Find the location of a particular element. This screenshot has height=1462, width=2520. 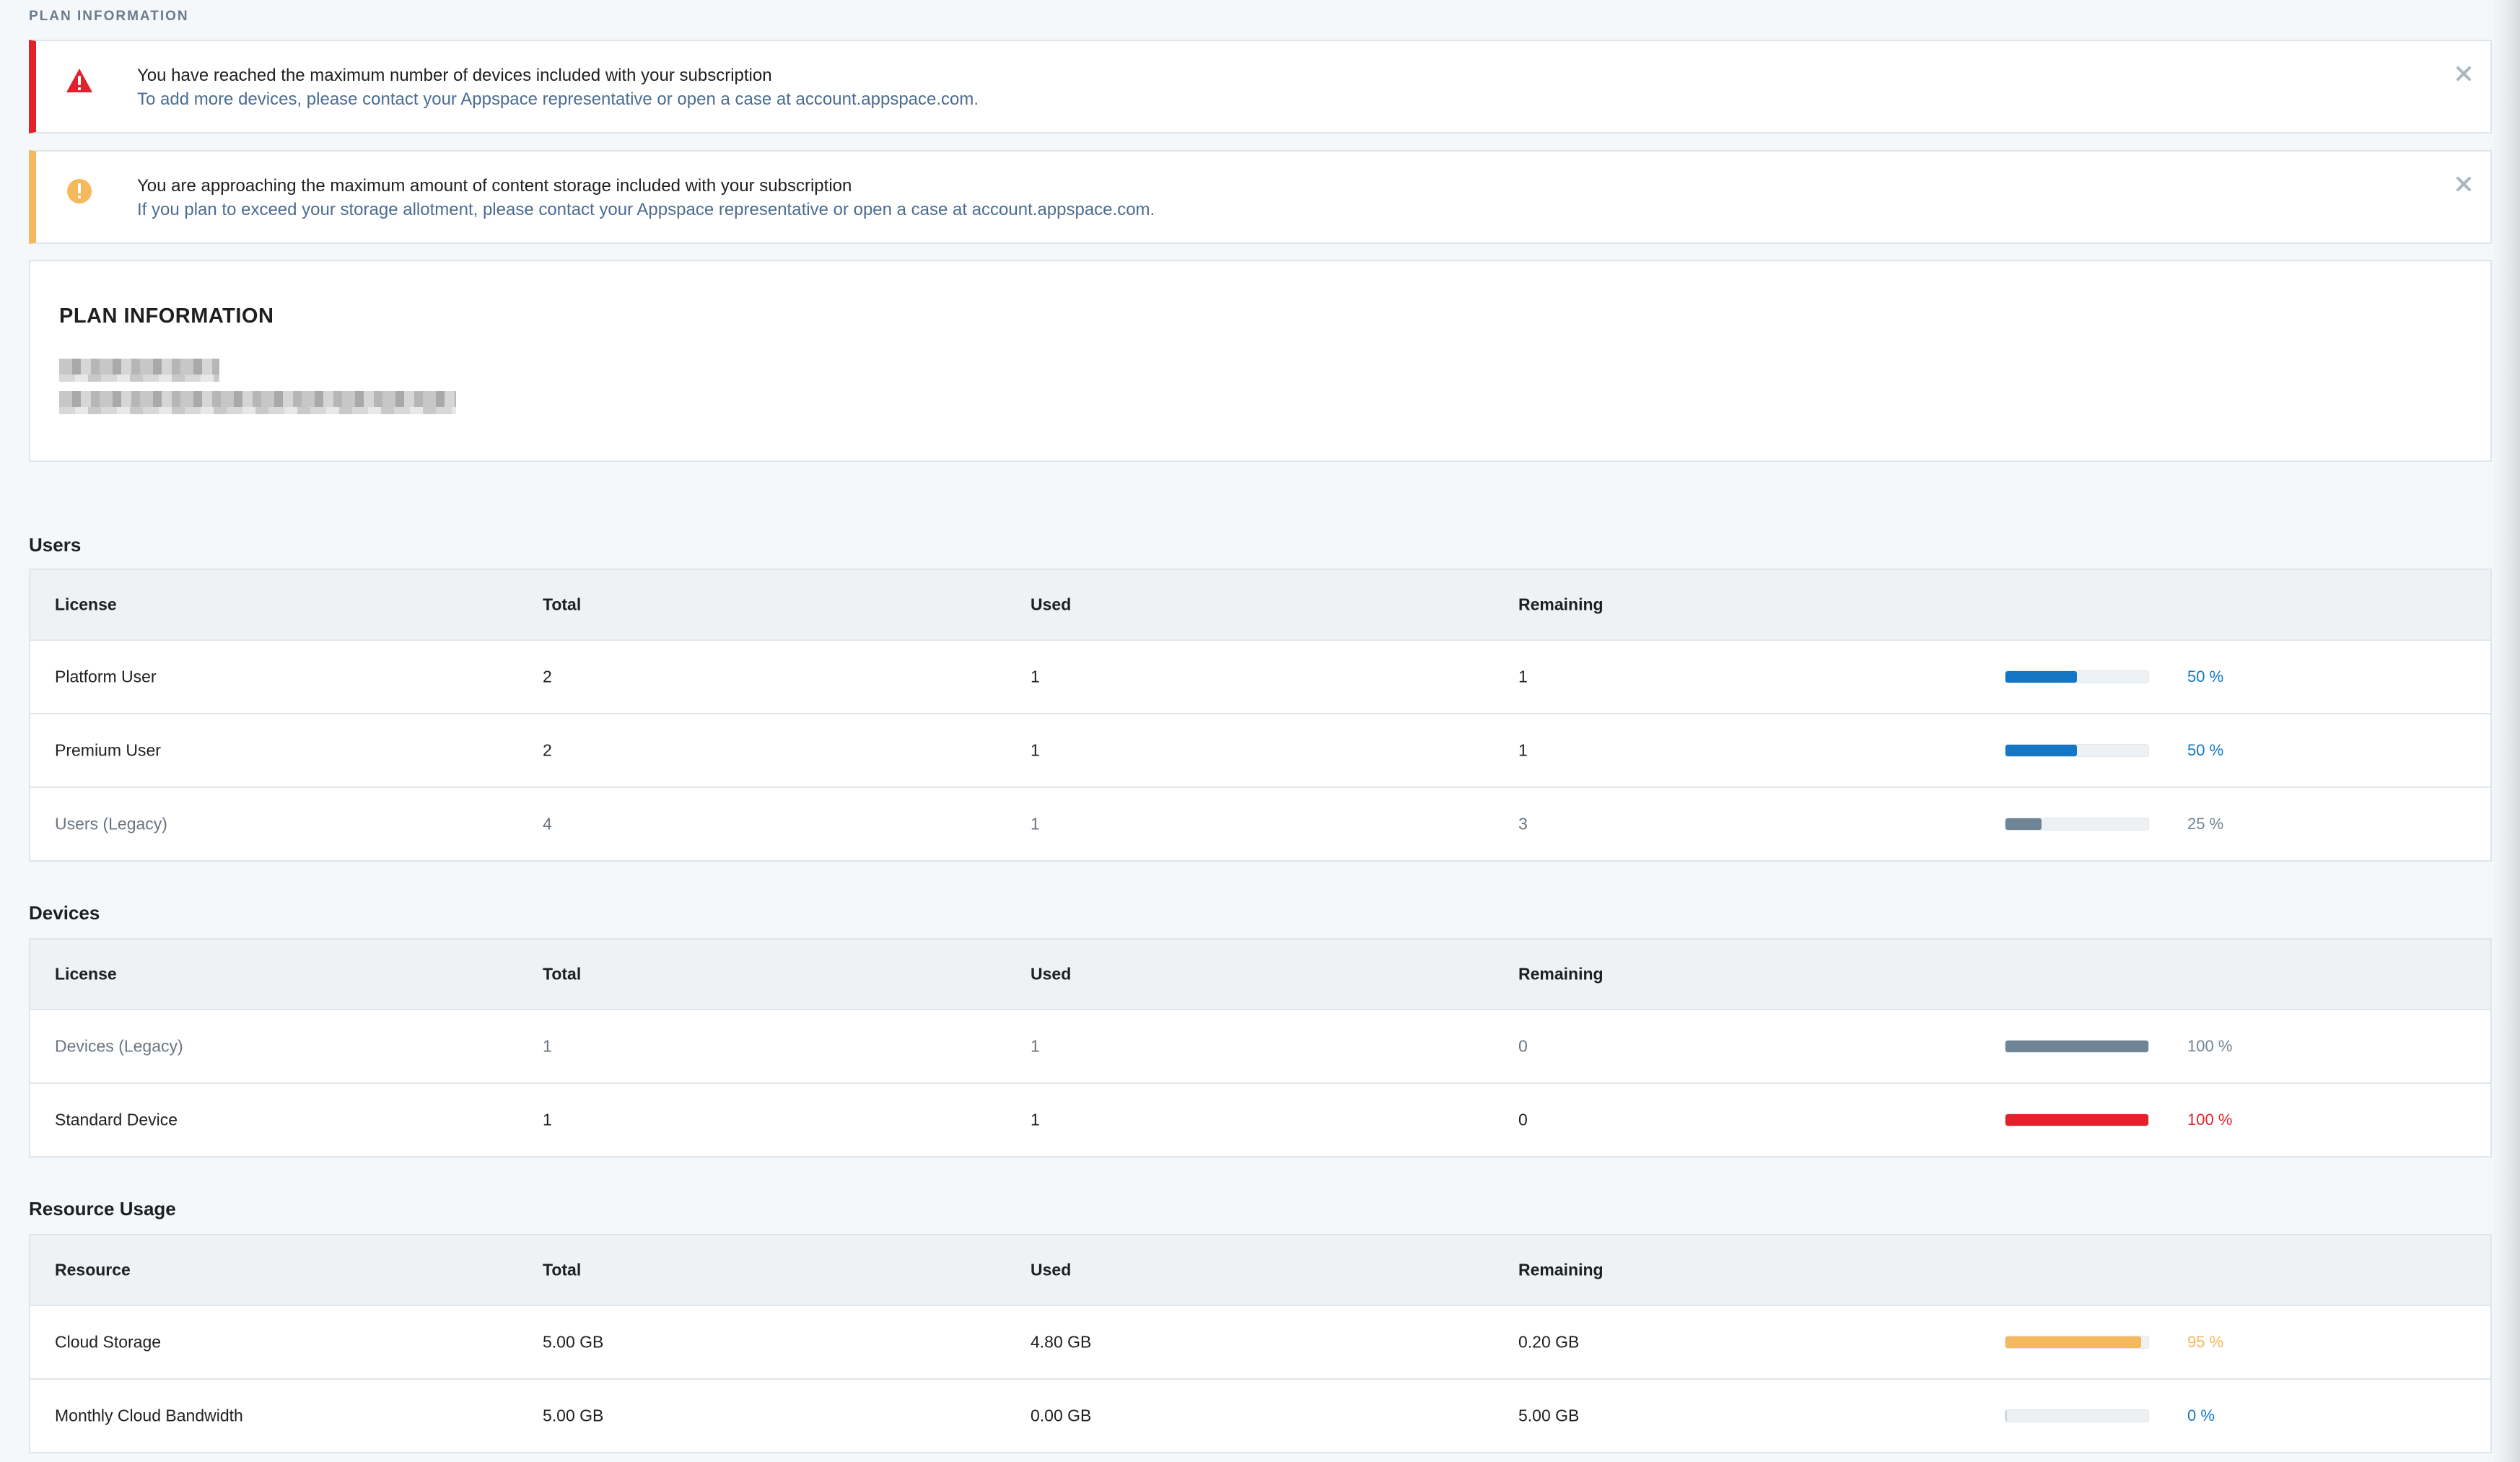

usage-percent: 95 % is located at coordinates (2205, 1342).